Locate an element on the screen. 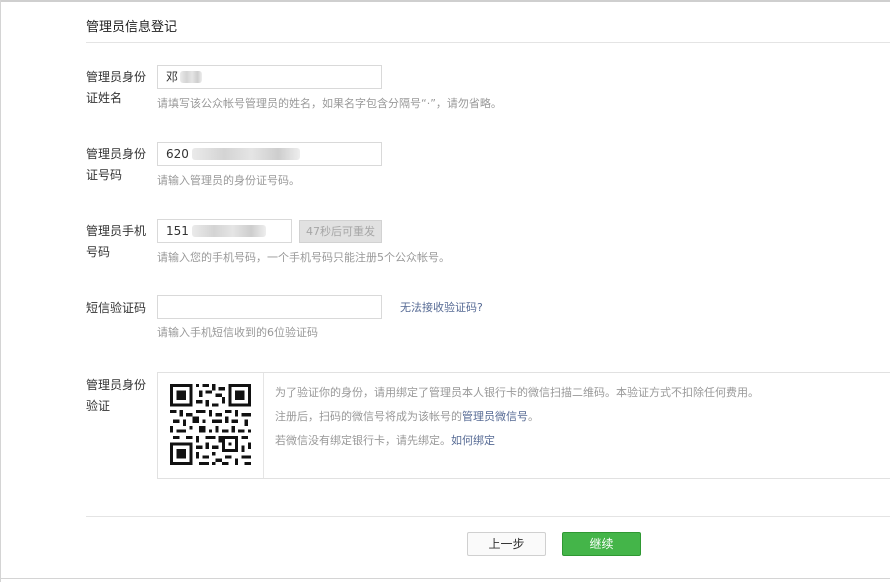 The width and height of the screenshot is (890, 582). left-border is located at coordinates (0, 291).